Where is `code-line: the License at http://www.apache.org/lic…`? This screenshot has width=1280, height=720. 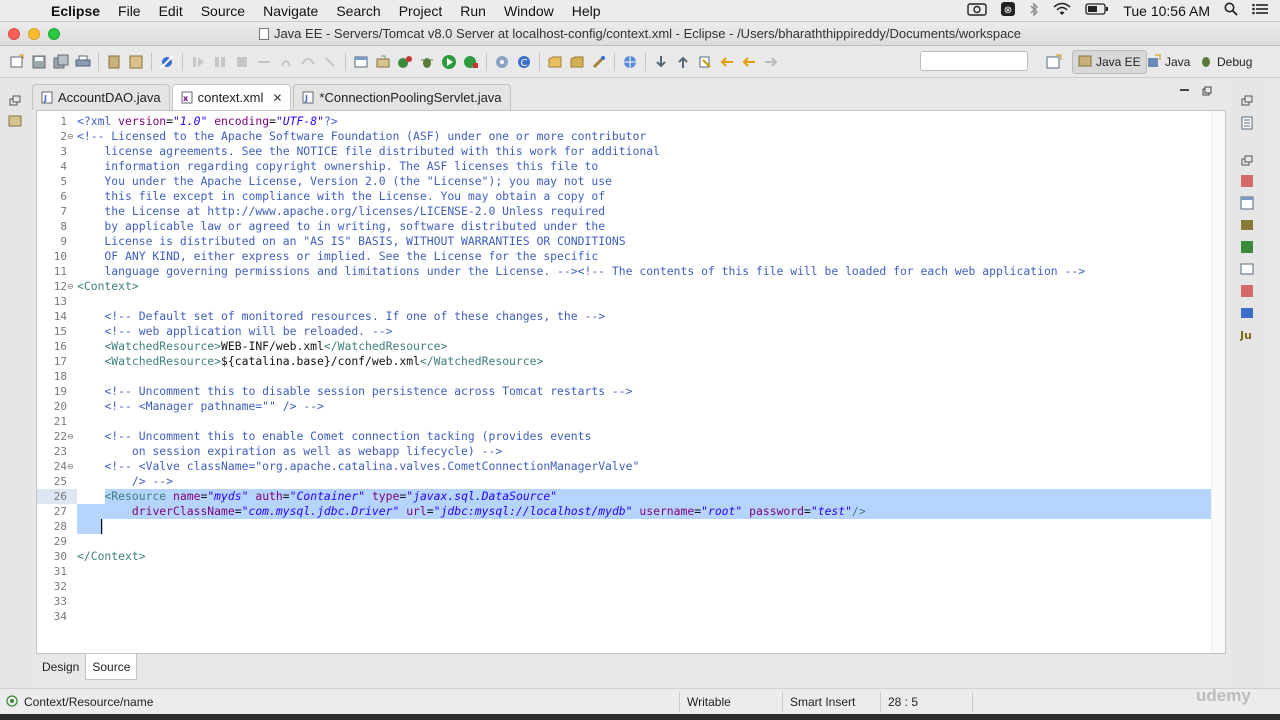
code-line: the License at http://www.apache.org/lic… is located at coordinates (341, 211).